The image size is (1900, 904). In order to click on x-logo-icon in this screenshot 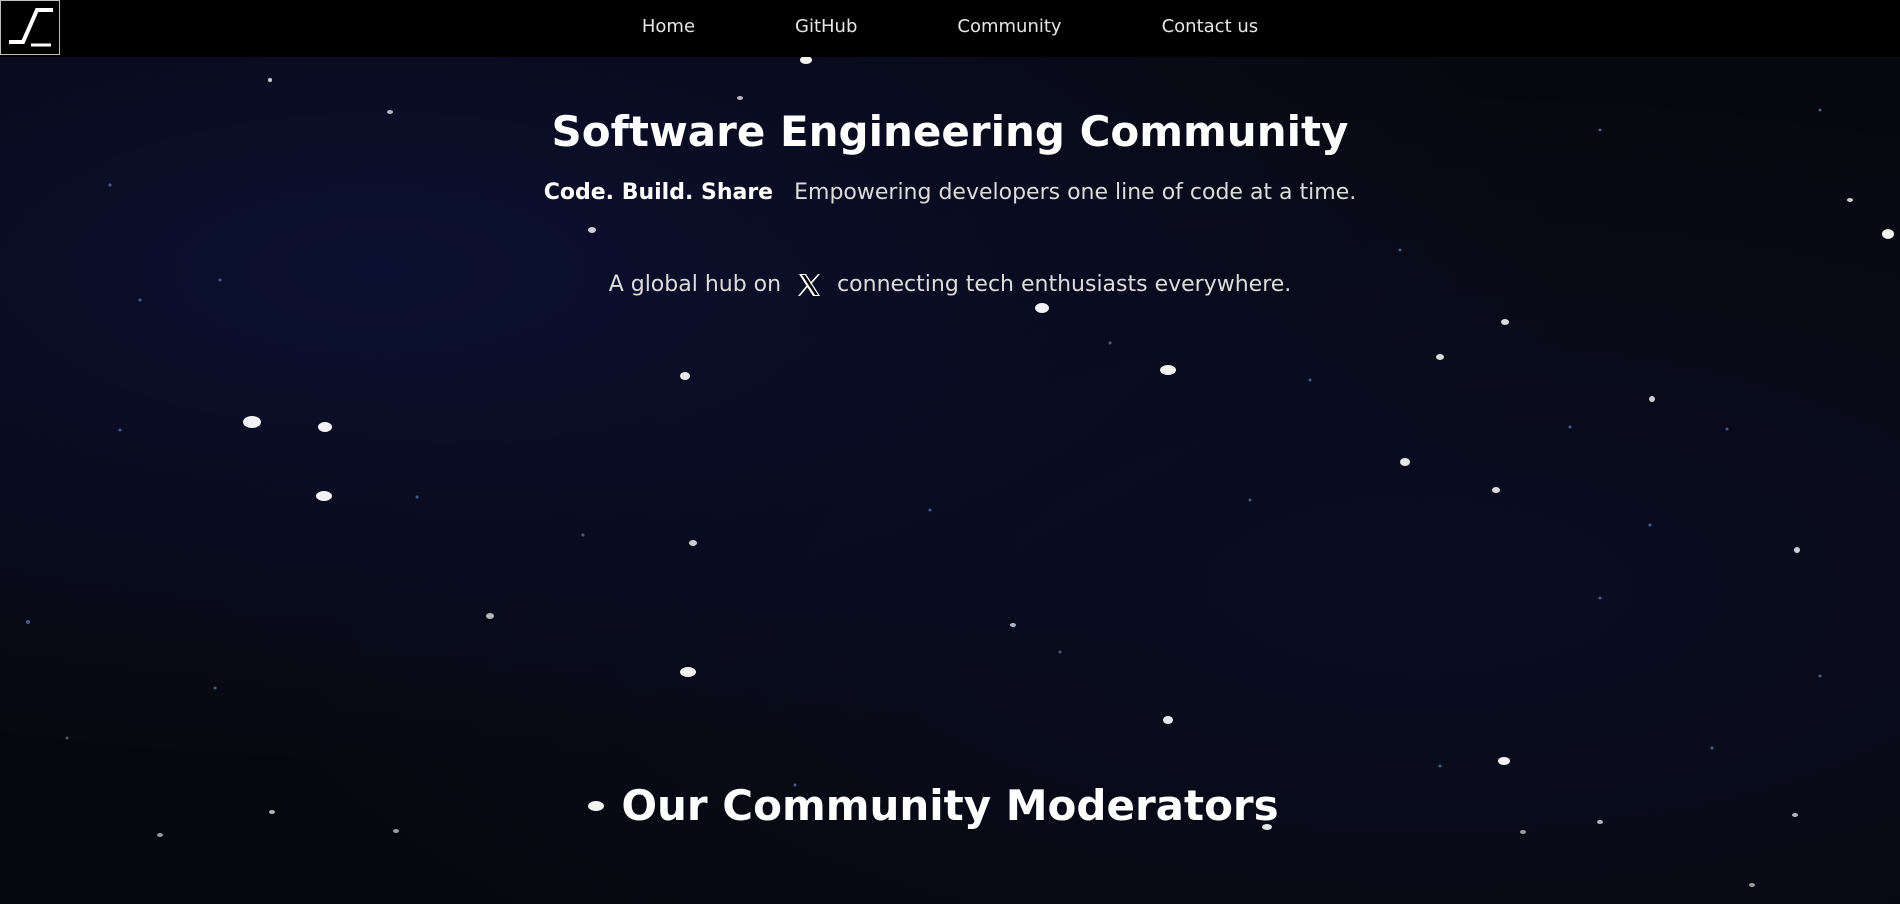, I will do `click(809, 285)`.